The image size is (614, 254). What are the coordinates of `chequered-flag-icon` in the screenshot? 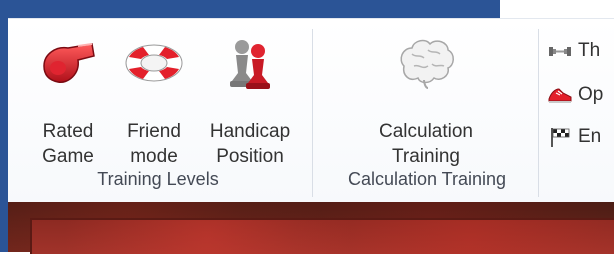 It's located at (560, 137).